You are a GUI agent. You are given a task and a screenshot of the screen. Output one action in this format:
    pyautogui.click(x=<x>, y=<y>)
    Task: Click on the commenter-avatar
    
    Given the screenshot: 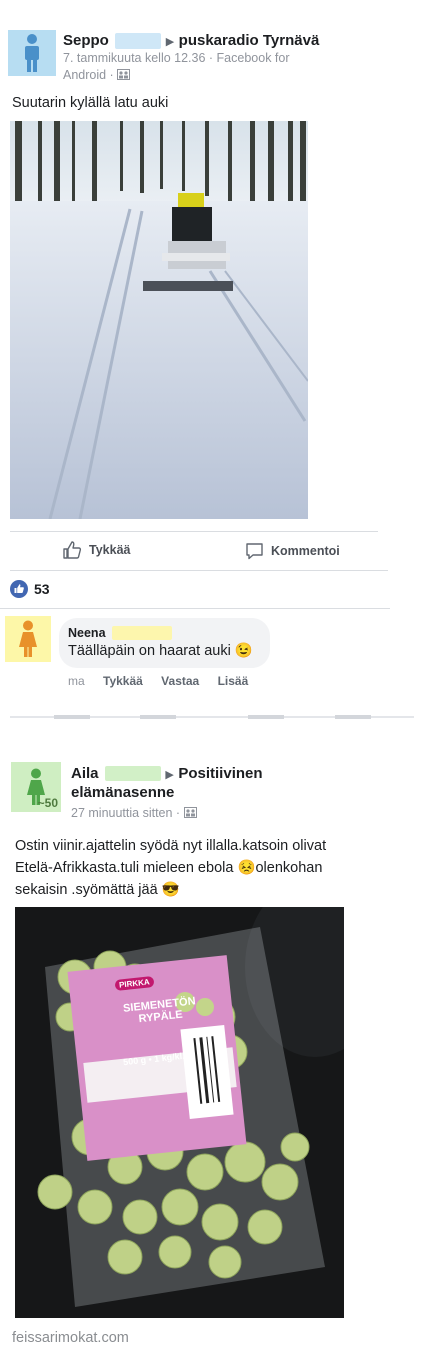 What is the action you would take?
    pyautogui.click(x=28, y=639)
    